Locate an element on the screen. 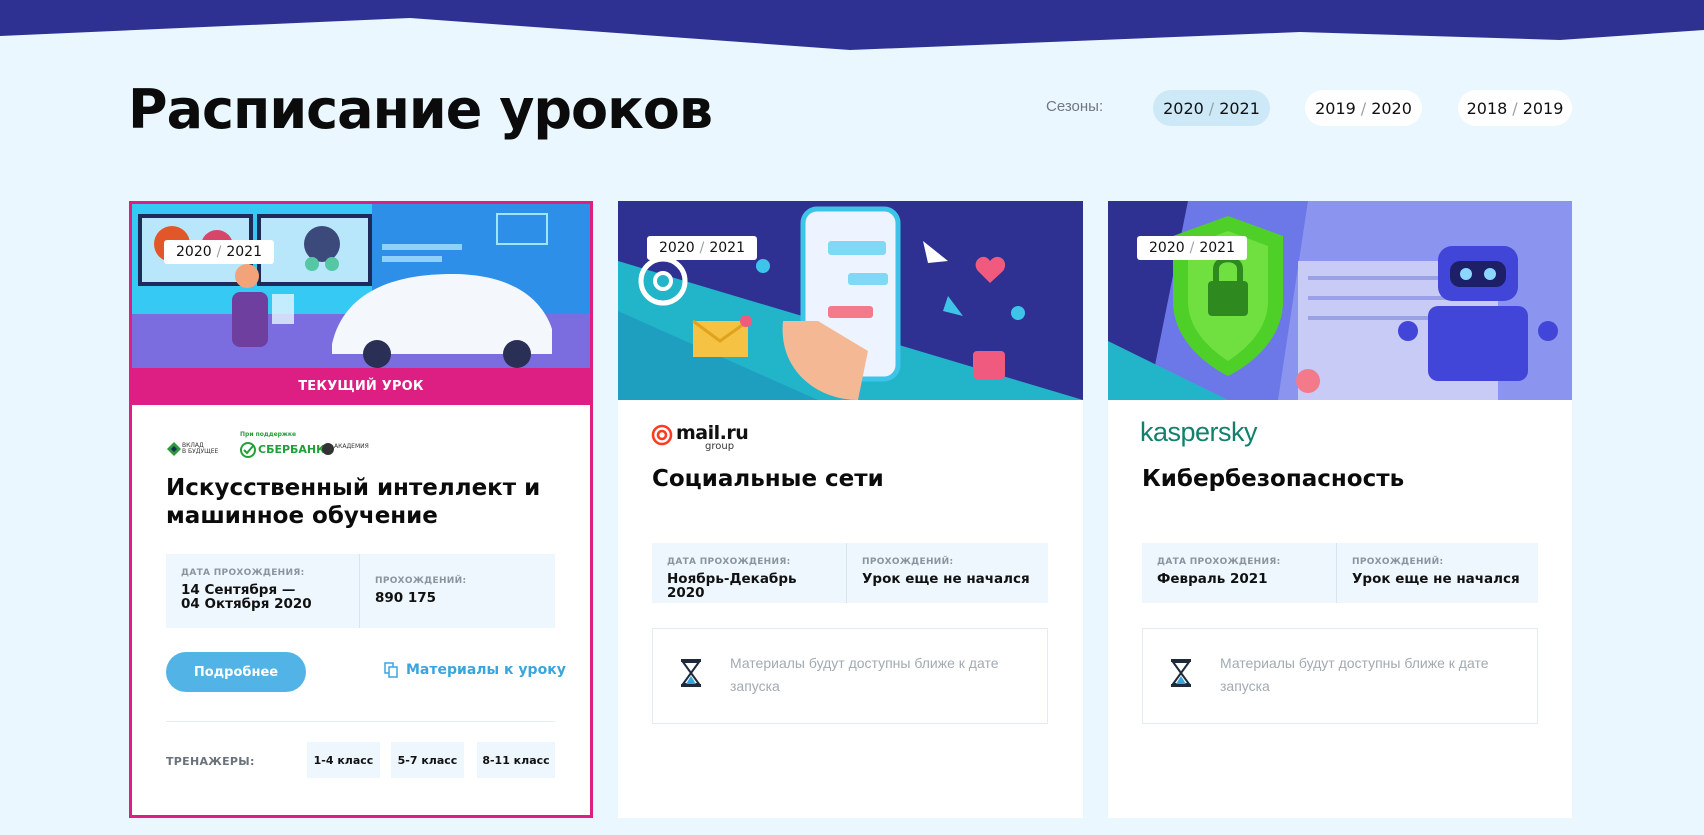 Image resolution: width=1704 pixels, height=835 pixels. current-lesson-bar: ТЕКУЩИЙ УРОК is located at coordinates (361, 386).